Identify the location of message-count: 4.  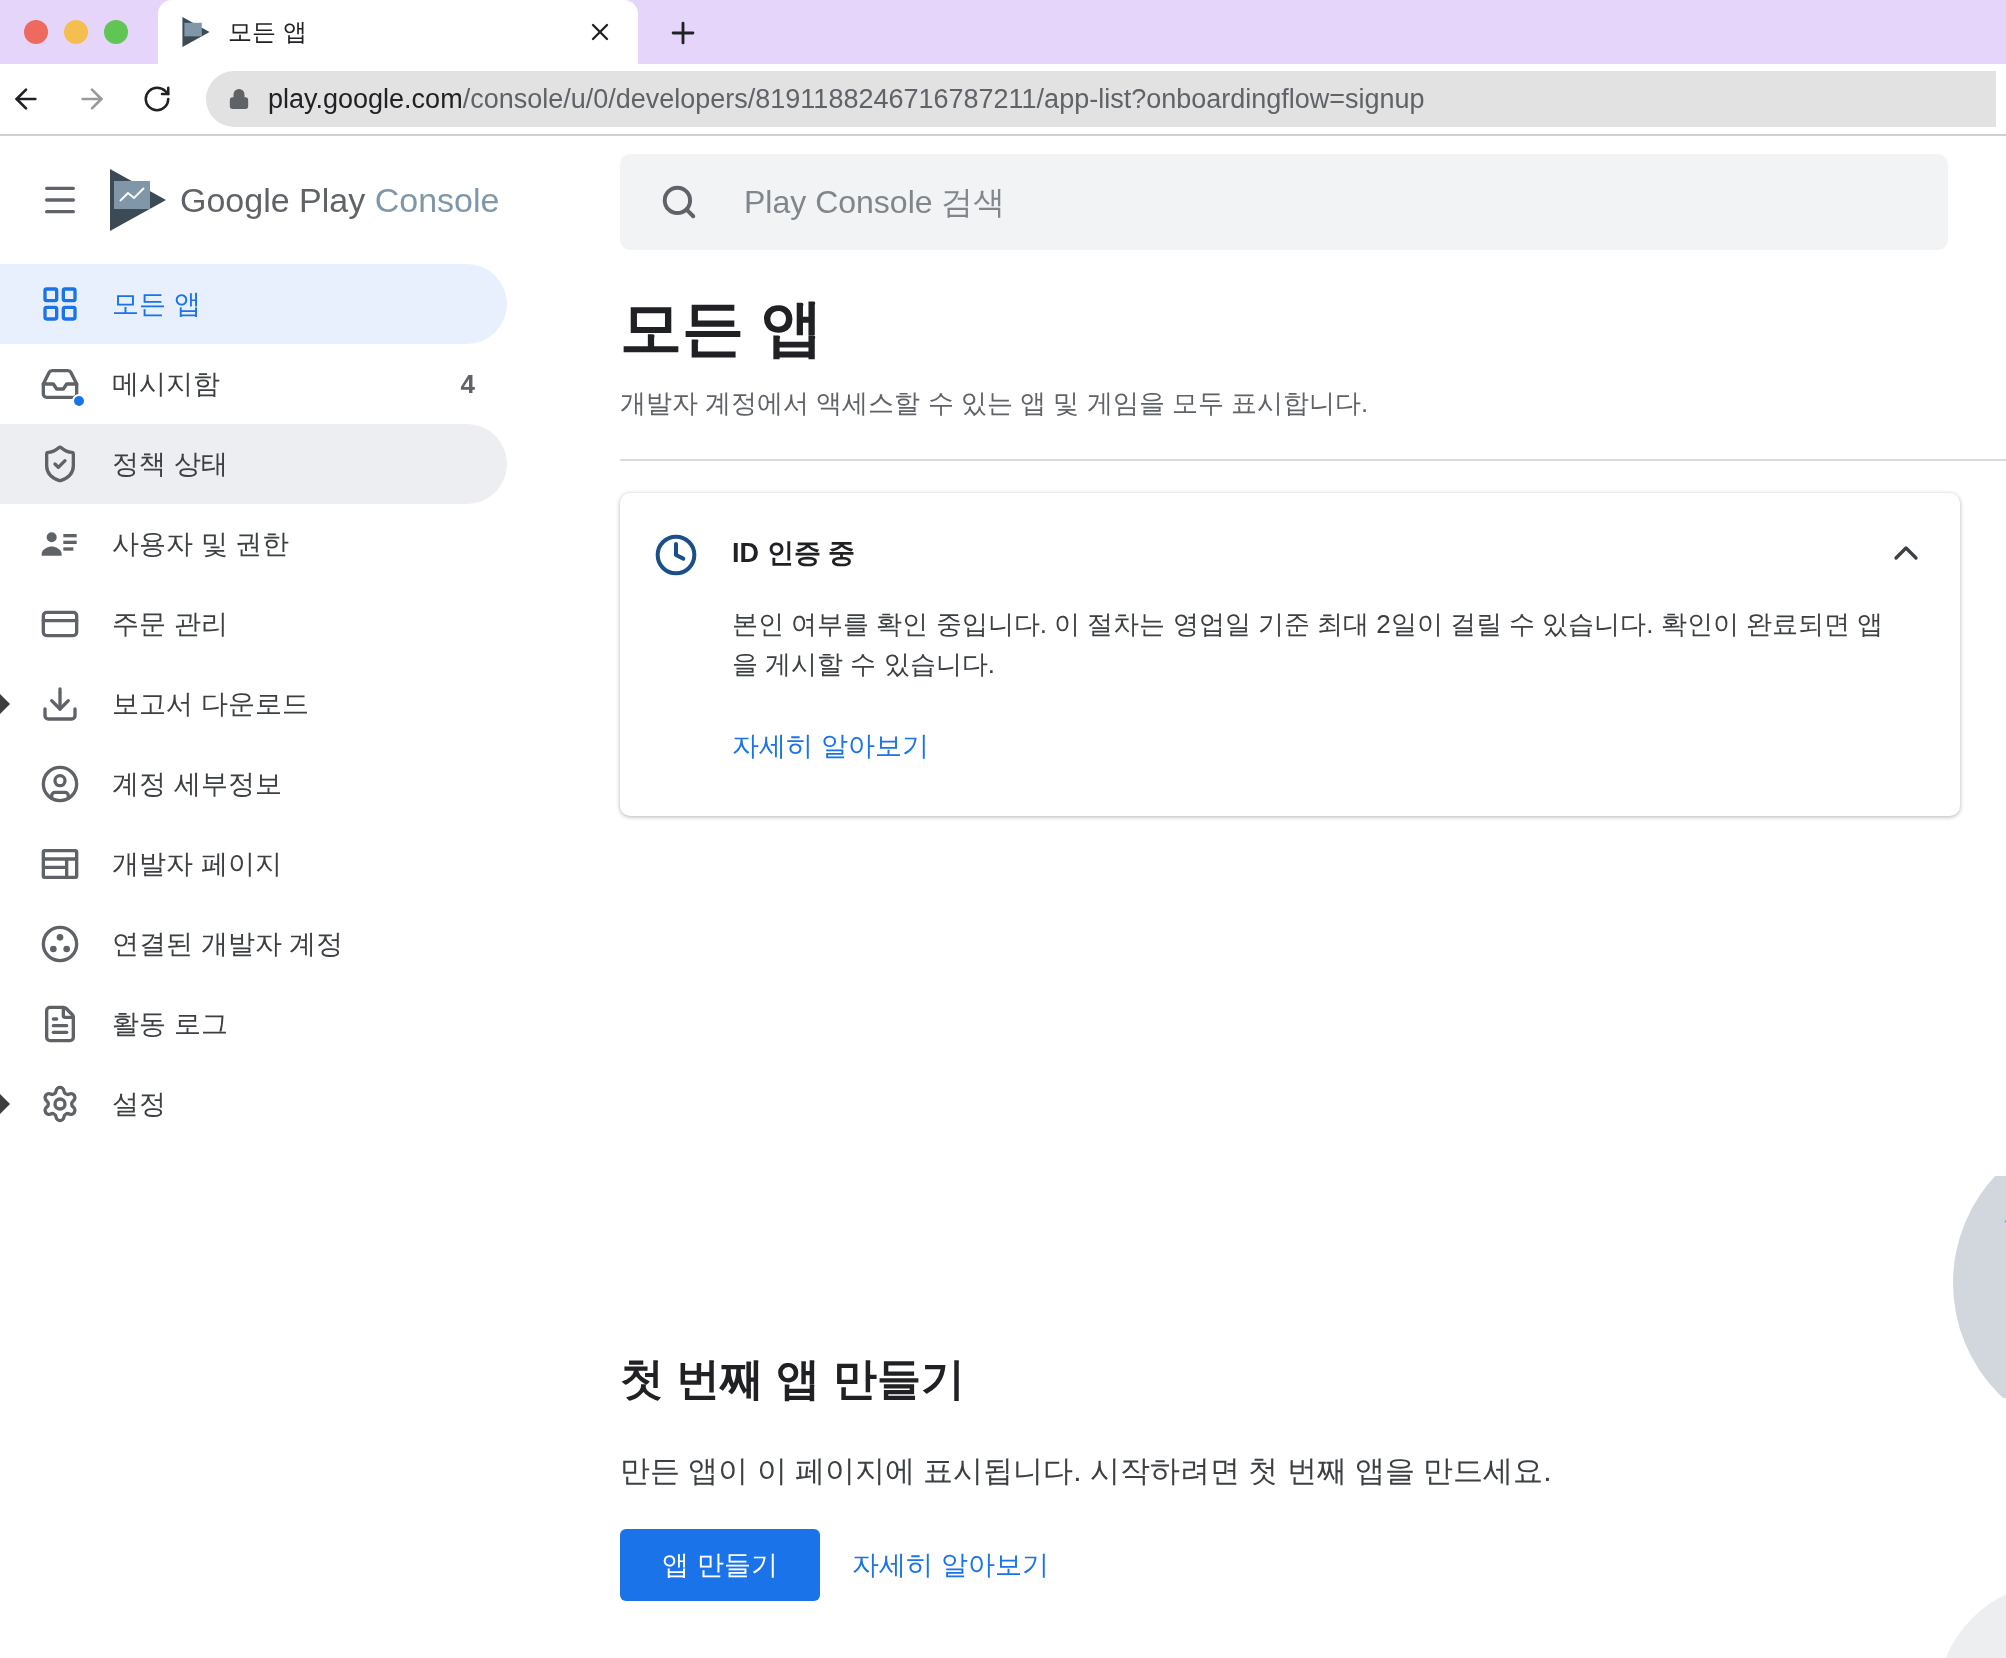
(467, 384).